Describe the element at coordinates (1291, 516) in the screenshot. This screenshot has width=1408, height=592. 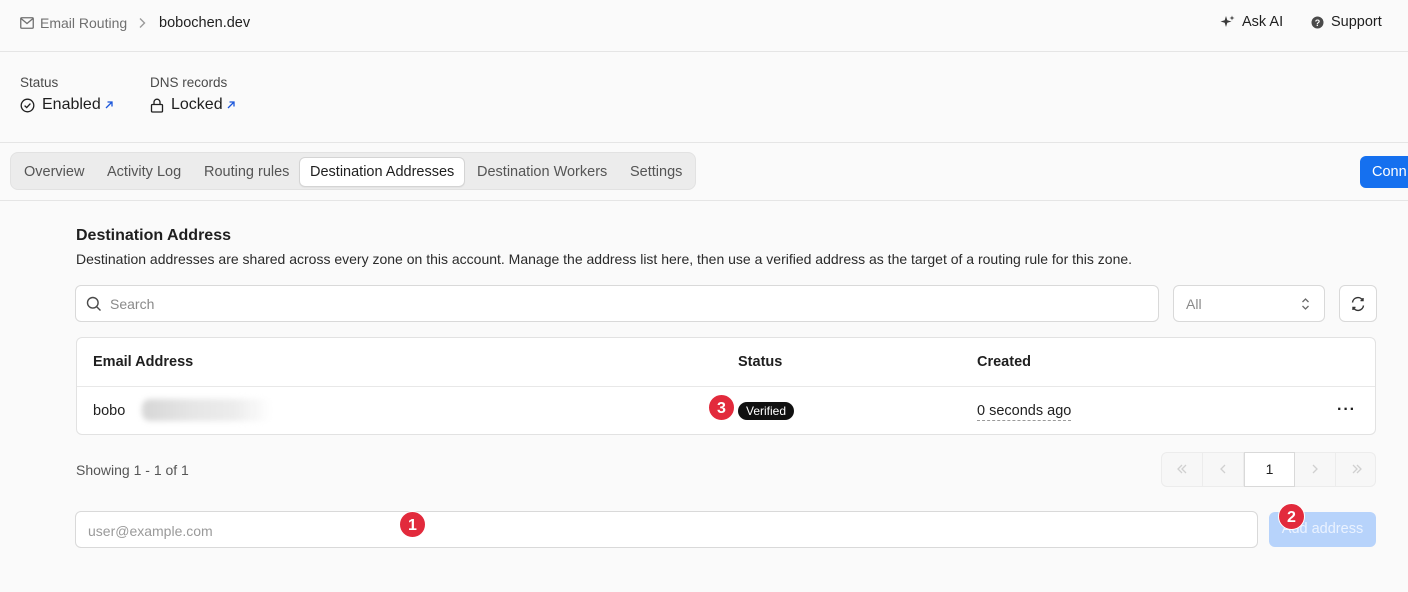
I see `annotation-marker-2: 2` at that location.